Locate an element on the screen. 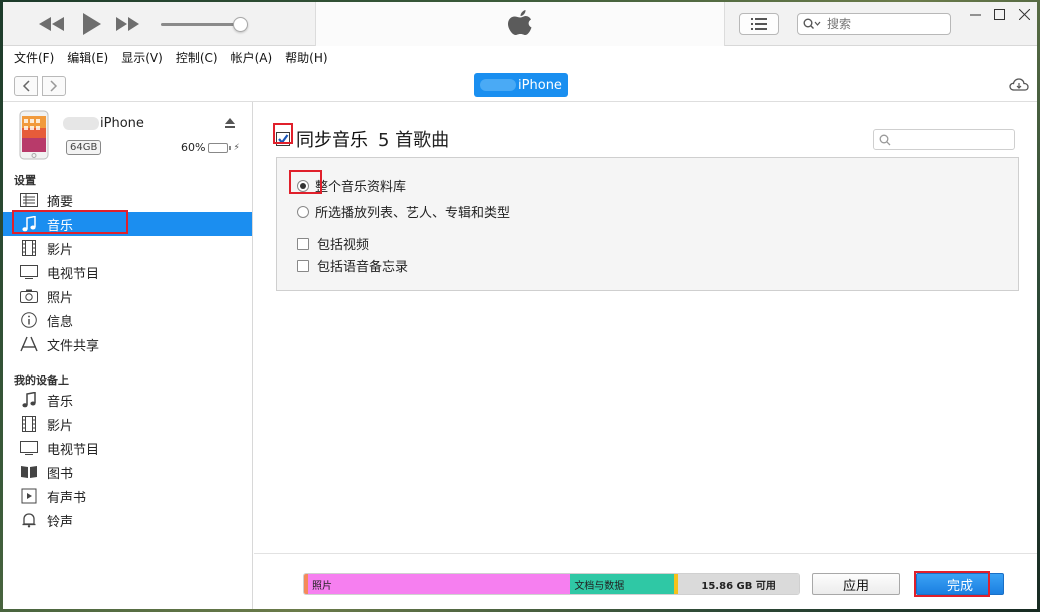  bottom-bar: 照片 文档与数据 15.86 GB 可用 应用 完成 is located at coordinates (645, 581).